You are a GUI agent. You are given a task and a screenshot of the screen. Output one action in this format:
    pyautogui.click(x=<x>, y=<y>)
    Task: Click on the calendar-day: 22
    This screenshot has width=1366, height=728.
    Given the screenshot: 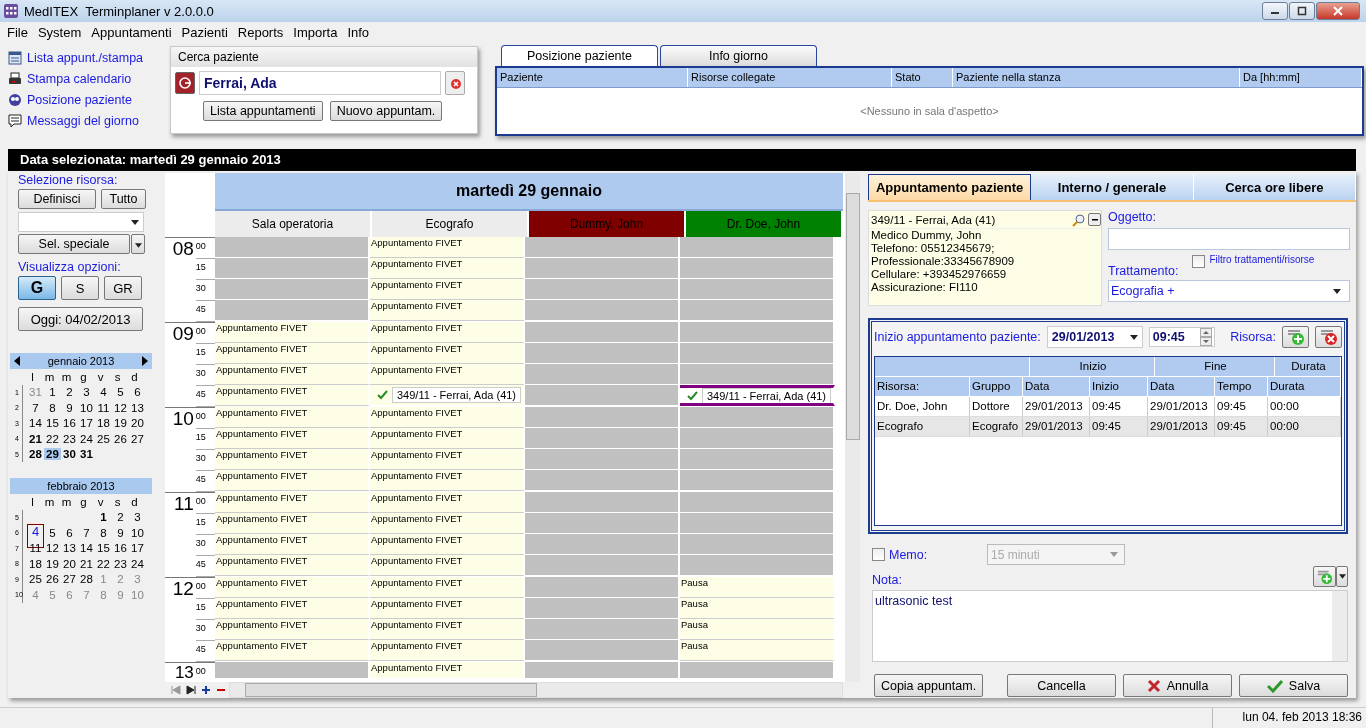 What is the action you would take?
    pyautogui.click(x=103, y=563)
    